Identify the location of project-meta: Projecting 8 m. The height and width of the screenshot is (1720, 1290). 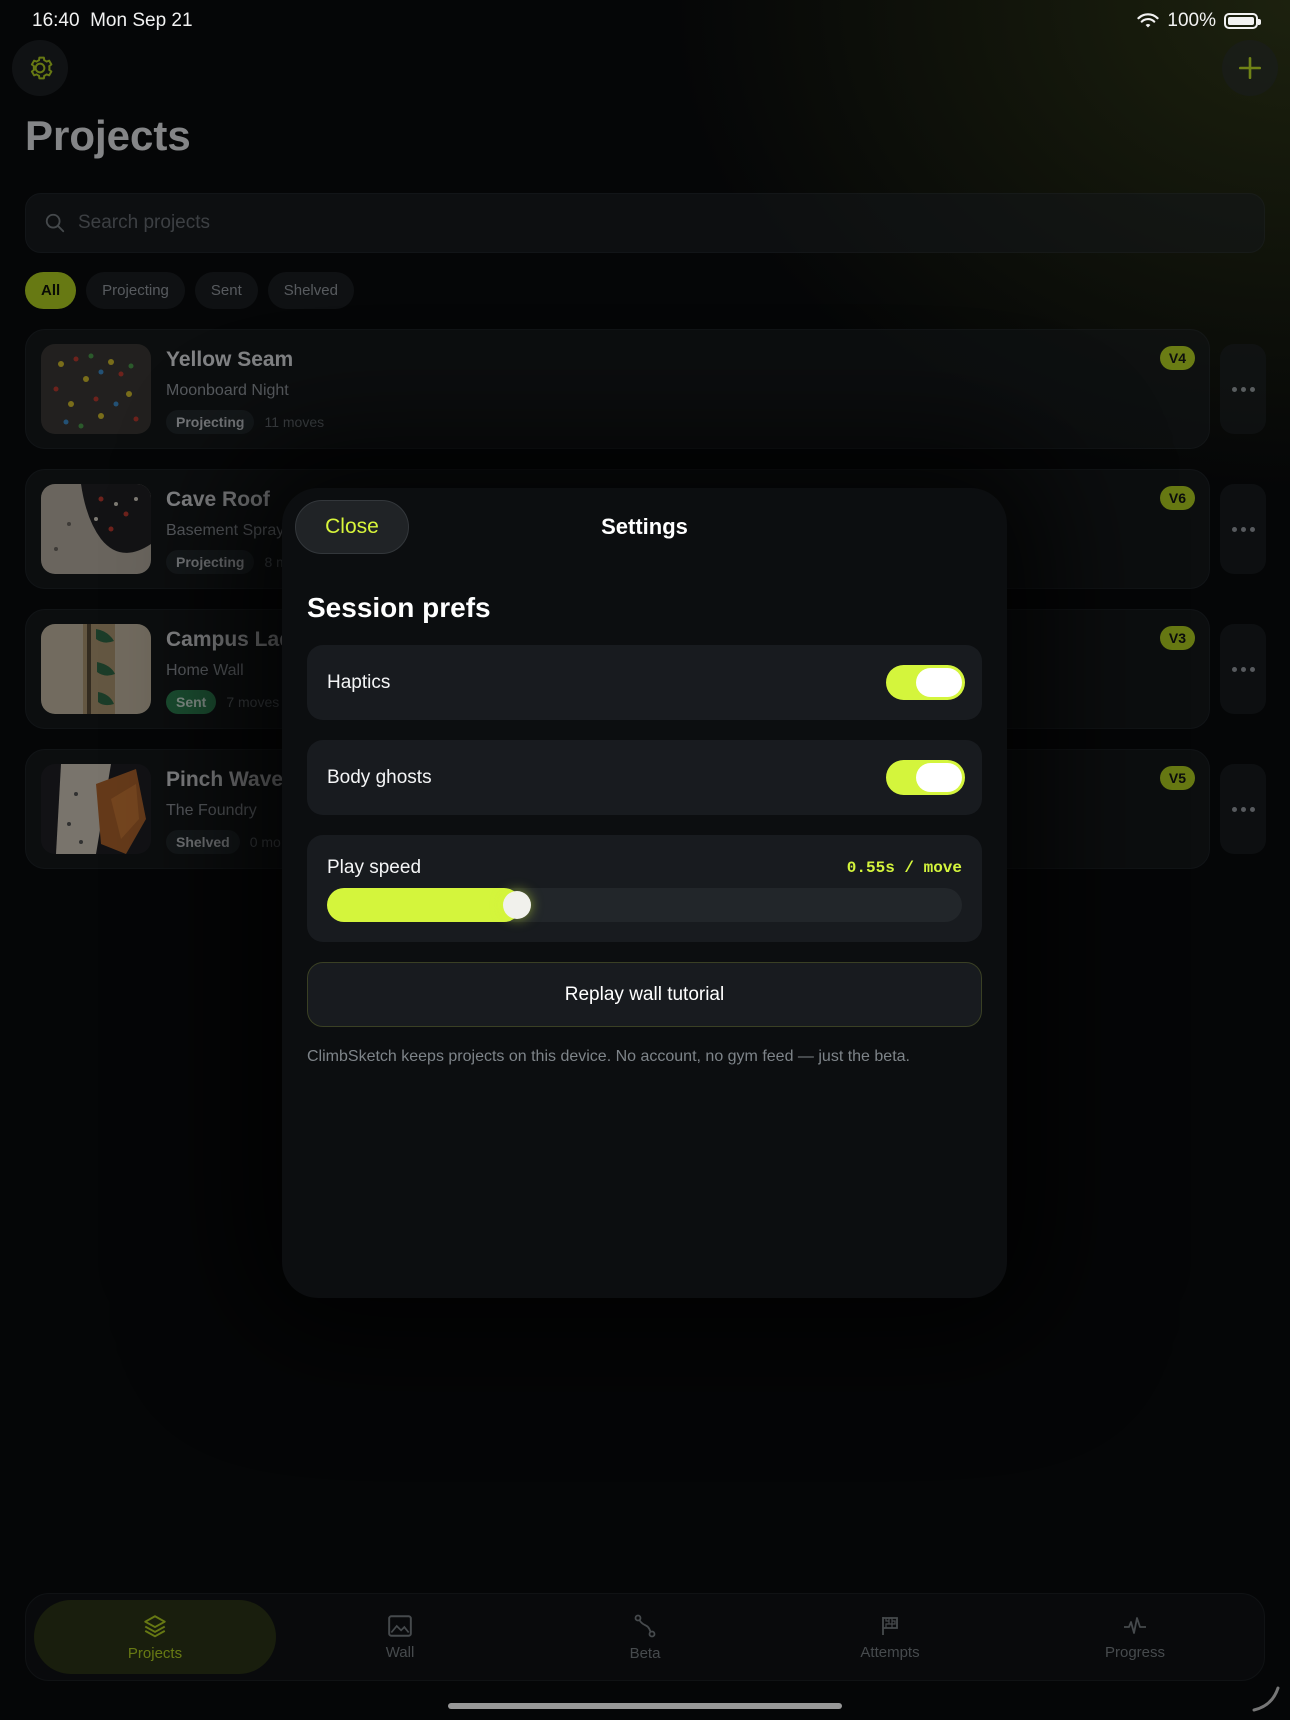
(227, 562).